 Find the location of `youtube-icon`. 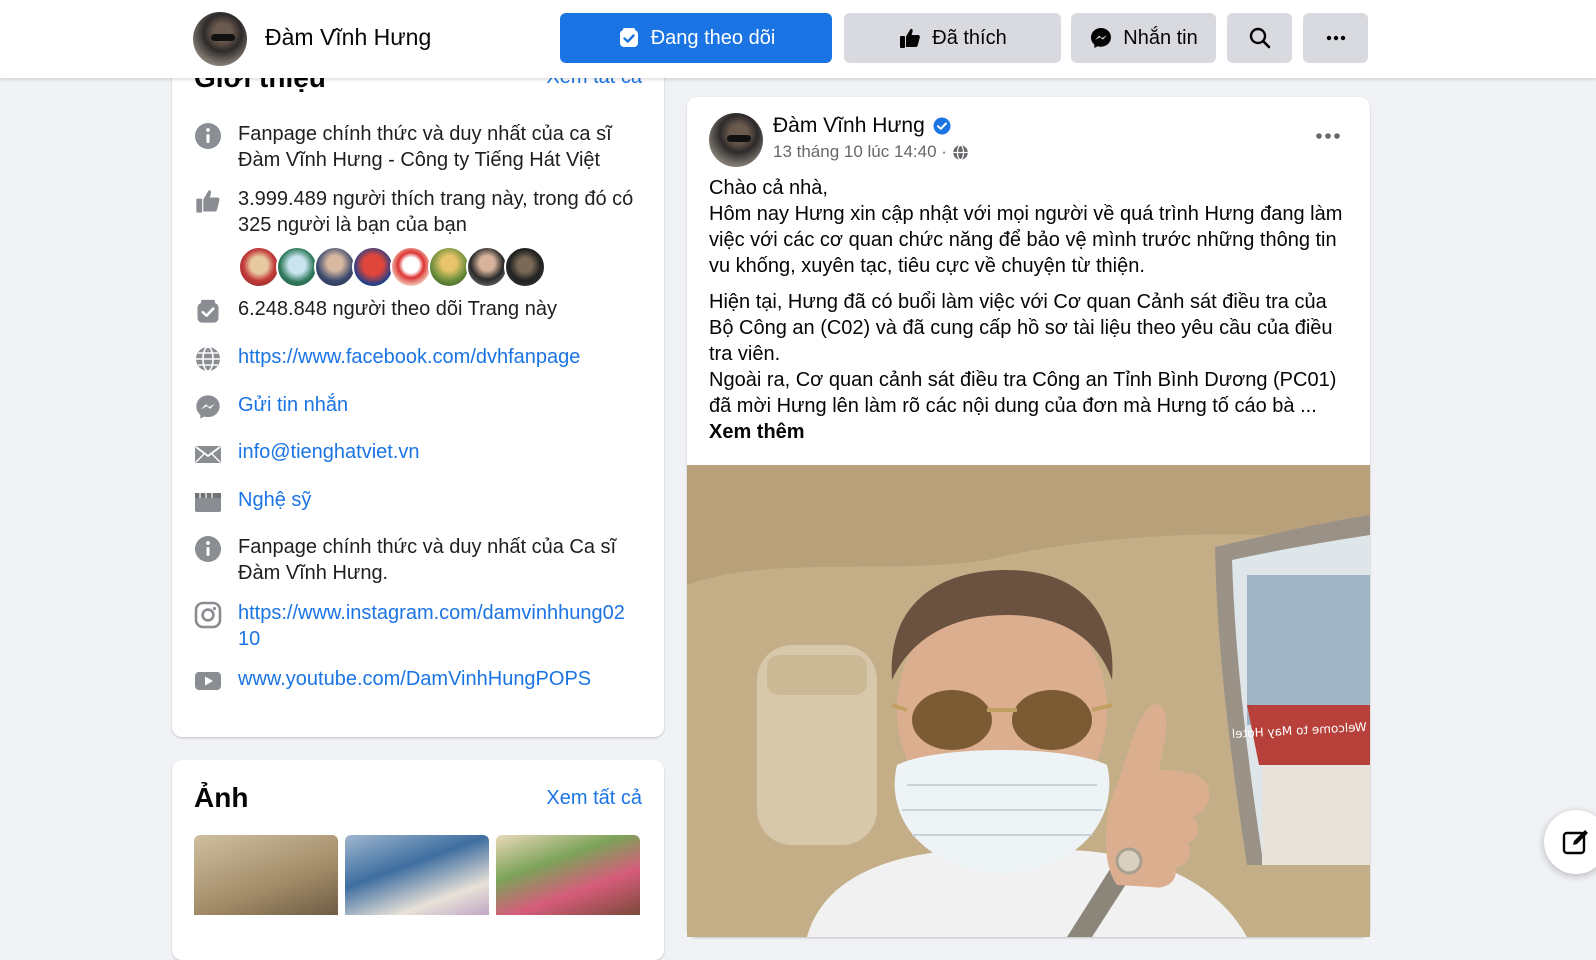

youtube-icon is located at coordinates (208, 681).